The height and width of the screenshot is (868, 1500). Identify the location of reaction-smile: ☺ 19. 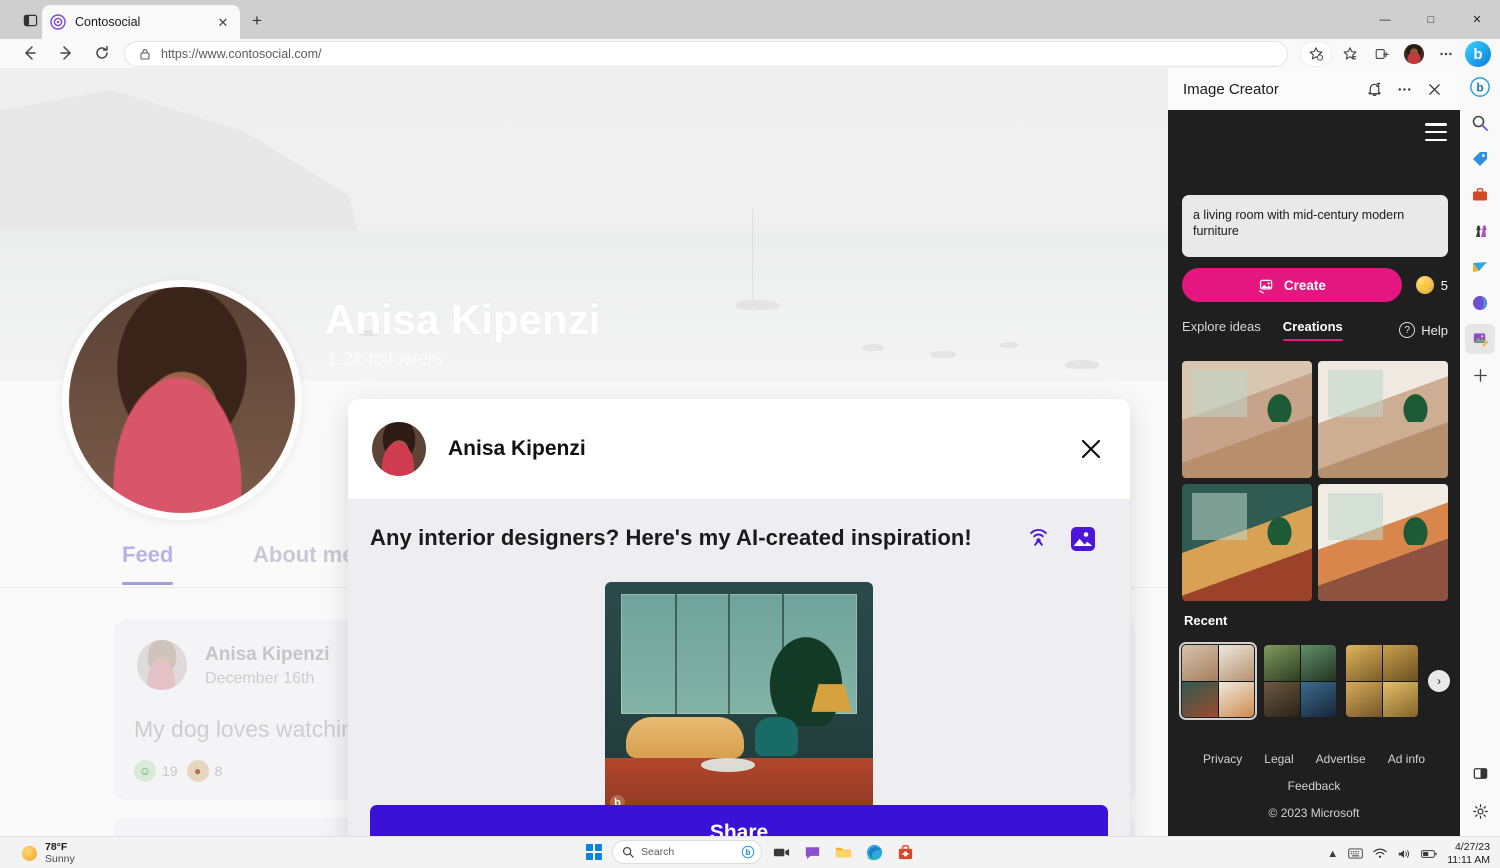
(156, 771).